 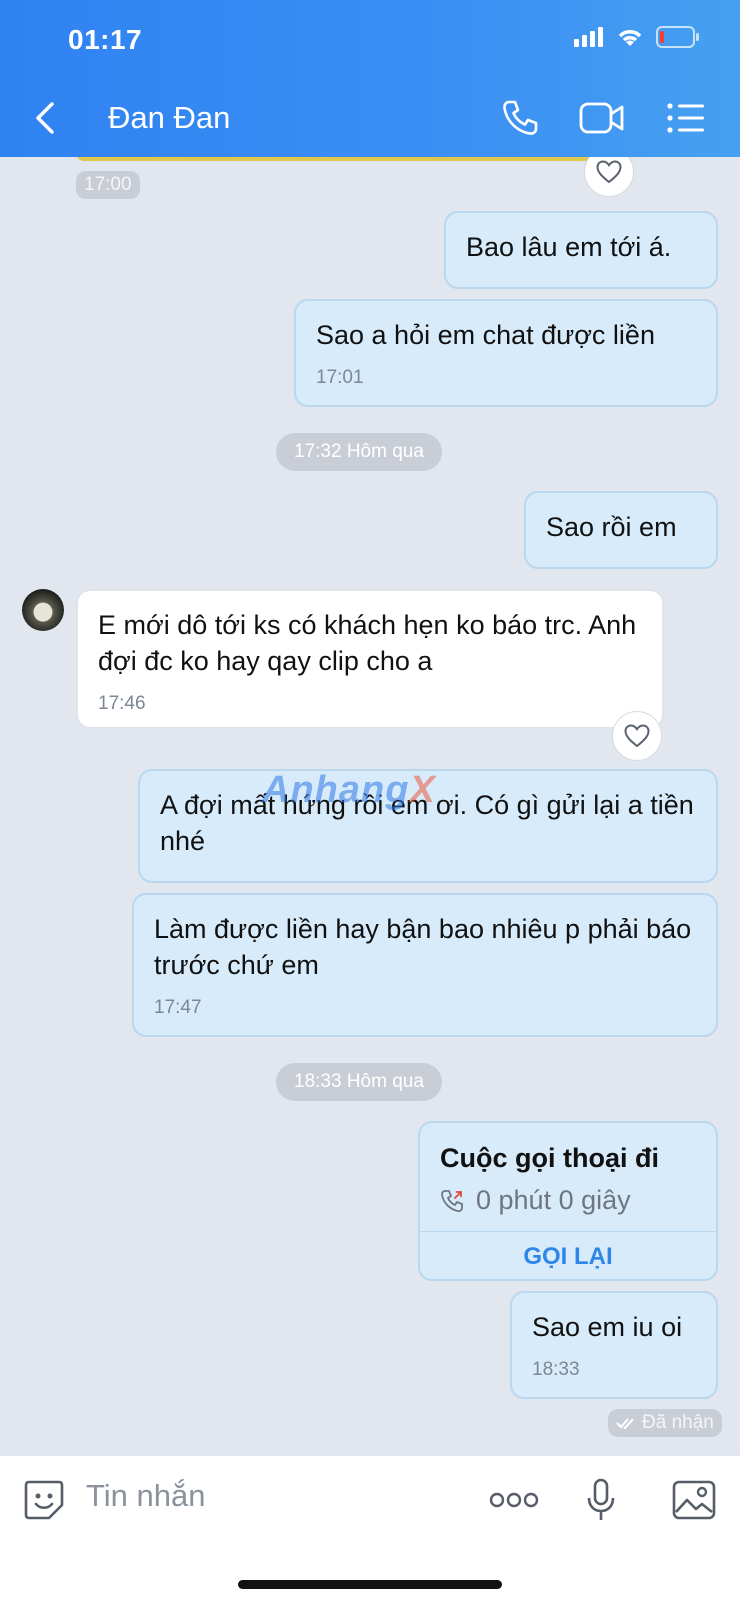 I want to click on message-bubble-outgoing: Sao rồi em, so click(x=621, y=530).